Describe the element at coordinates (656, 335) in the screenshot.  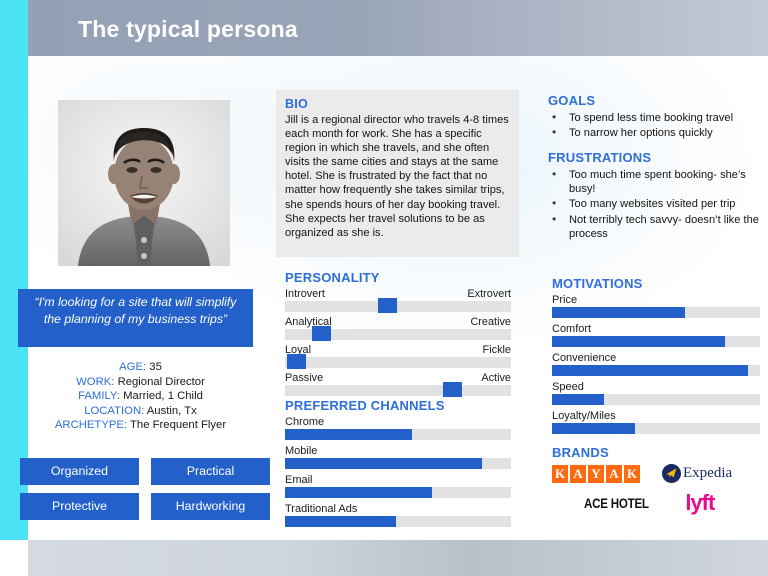
I see `motivation-row-comfort: Comfort` at that location.